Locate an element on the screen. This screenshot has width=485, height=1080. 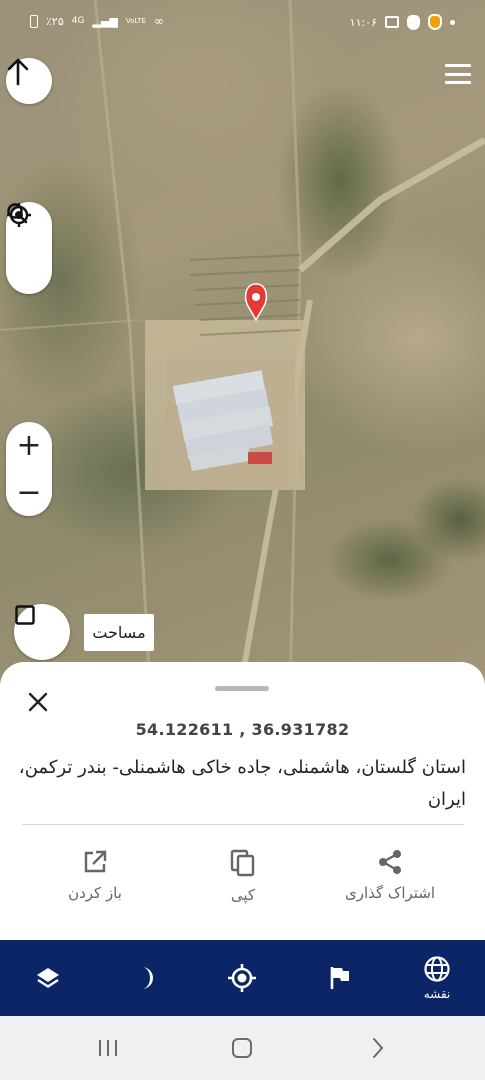
home-button is located at coordinates (242, 1048).